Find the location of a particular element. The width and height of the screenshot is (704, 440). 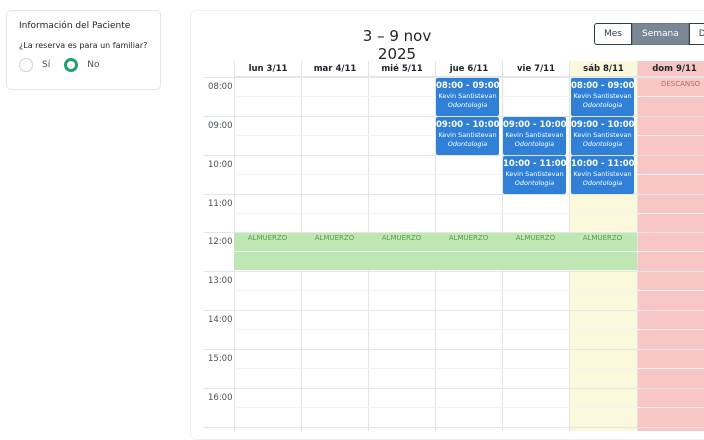

radio-si is located at coordinates (26, 65).